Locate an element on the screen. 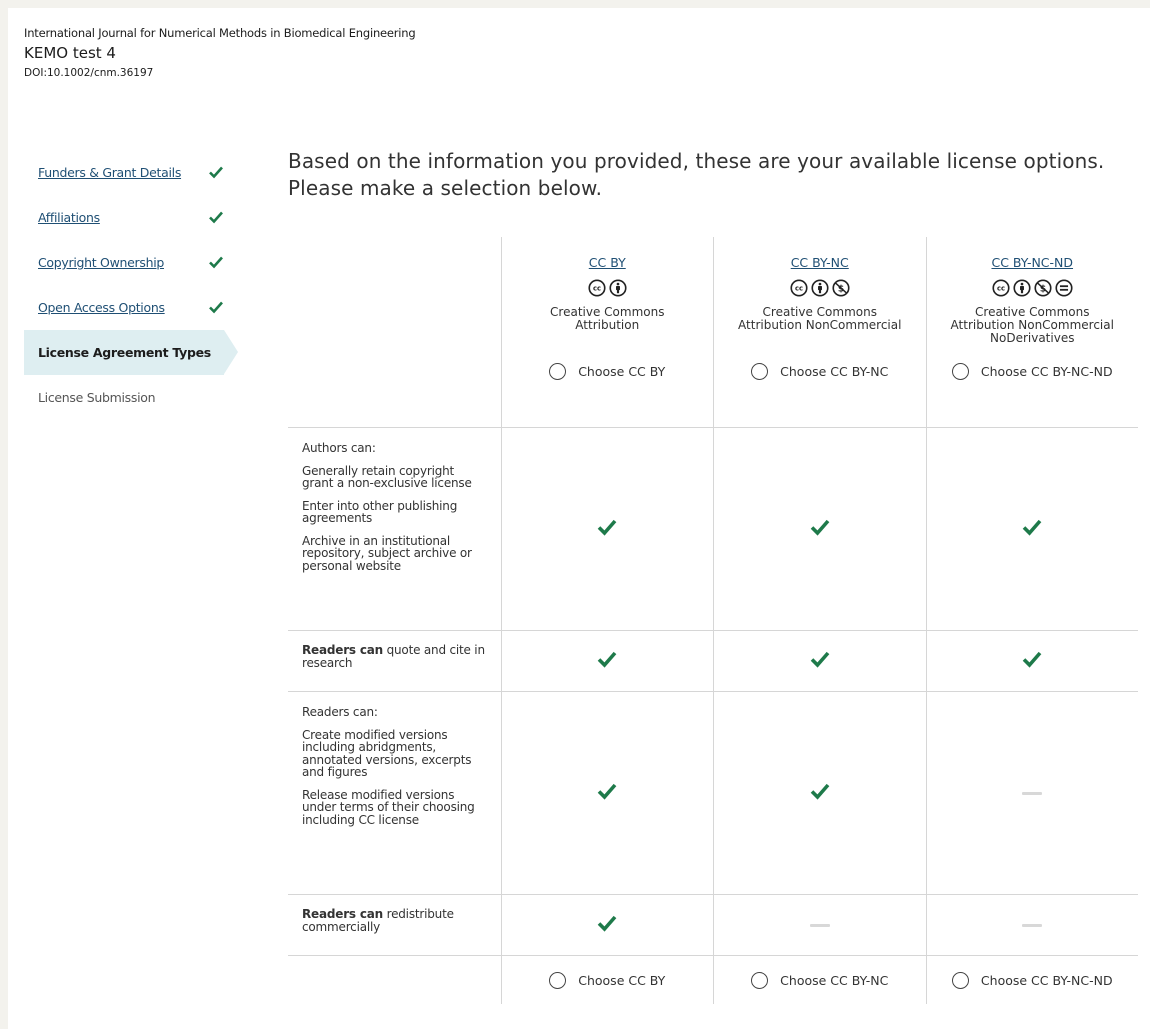 Image resolution: width=1150 pixels, height=1029 pixels. quote-cc-by-nc-nd is located at coordinates (1031, 661).